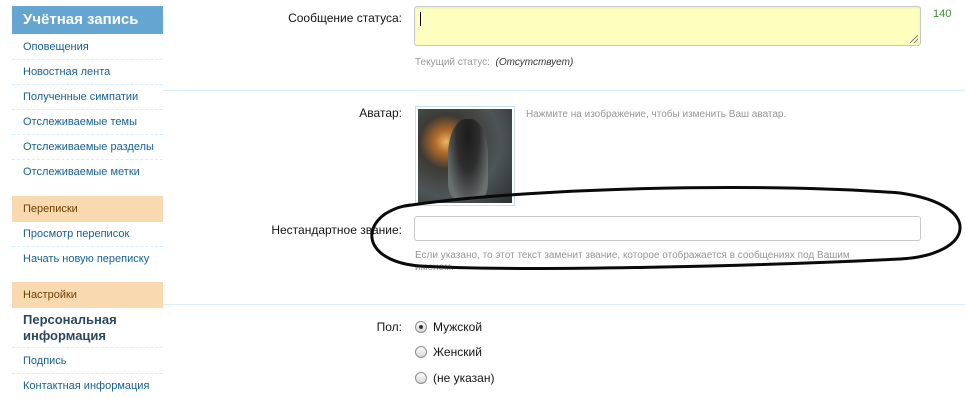  Describe the element at coordinates (468, 159) in the screenshot. I see `avatar-figure` at that location.